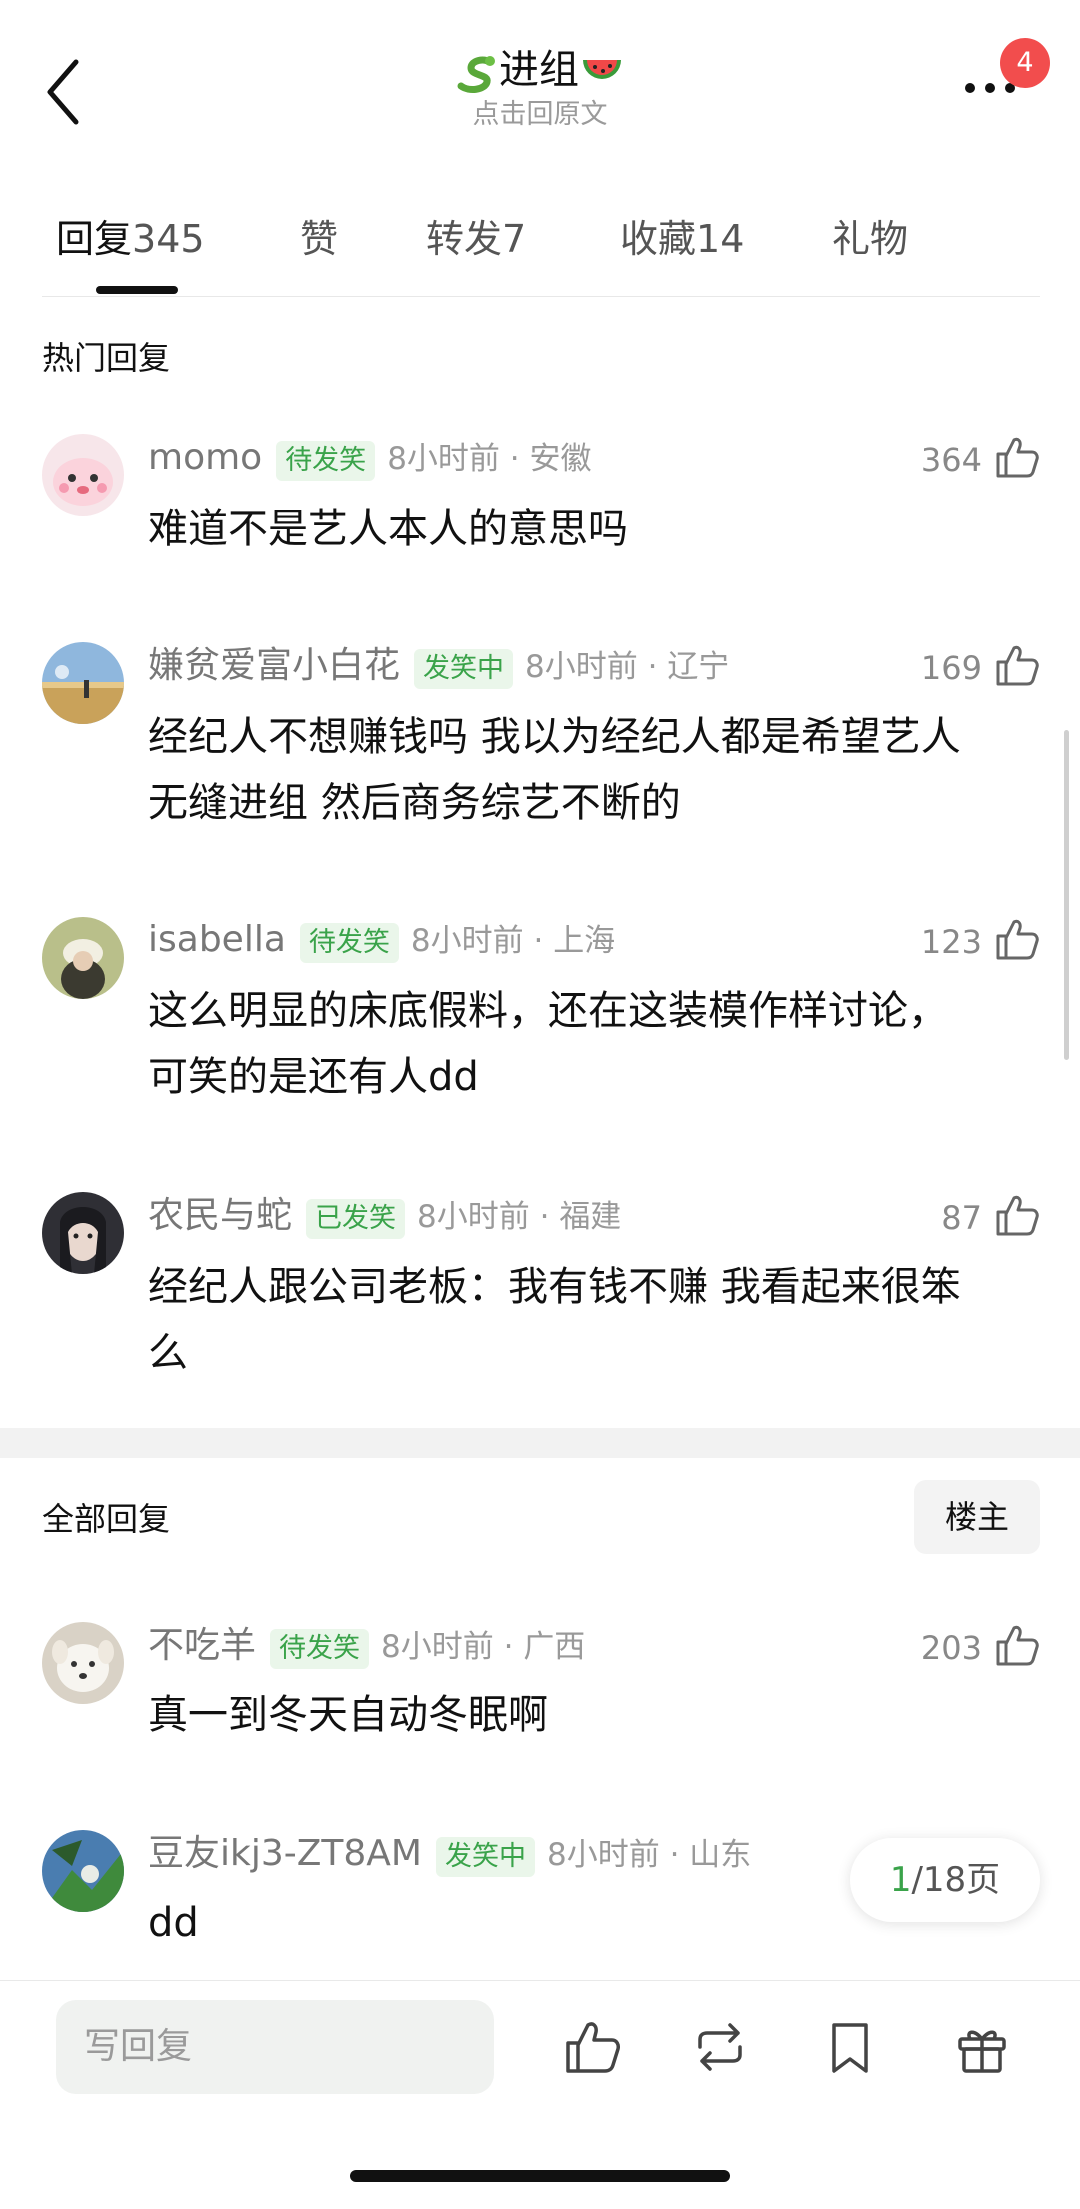 The width and height of the screenshot is (1080, 2209). I want to click on location: 上海, so click(584, 941).